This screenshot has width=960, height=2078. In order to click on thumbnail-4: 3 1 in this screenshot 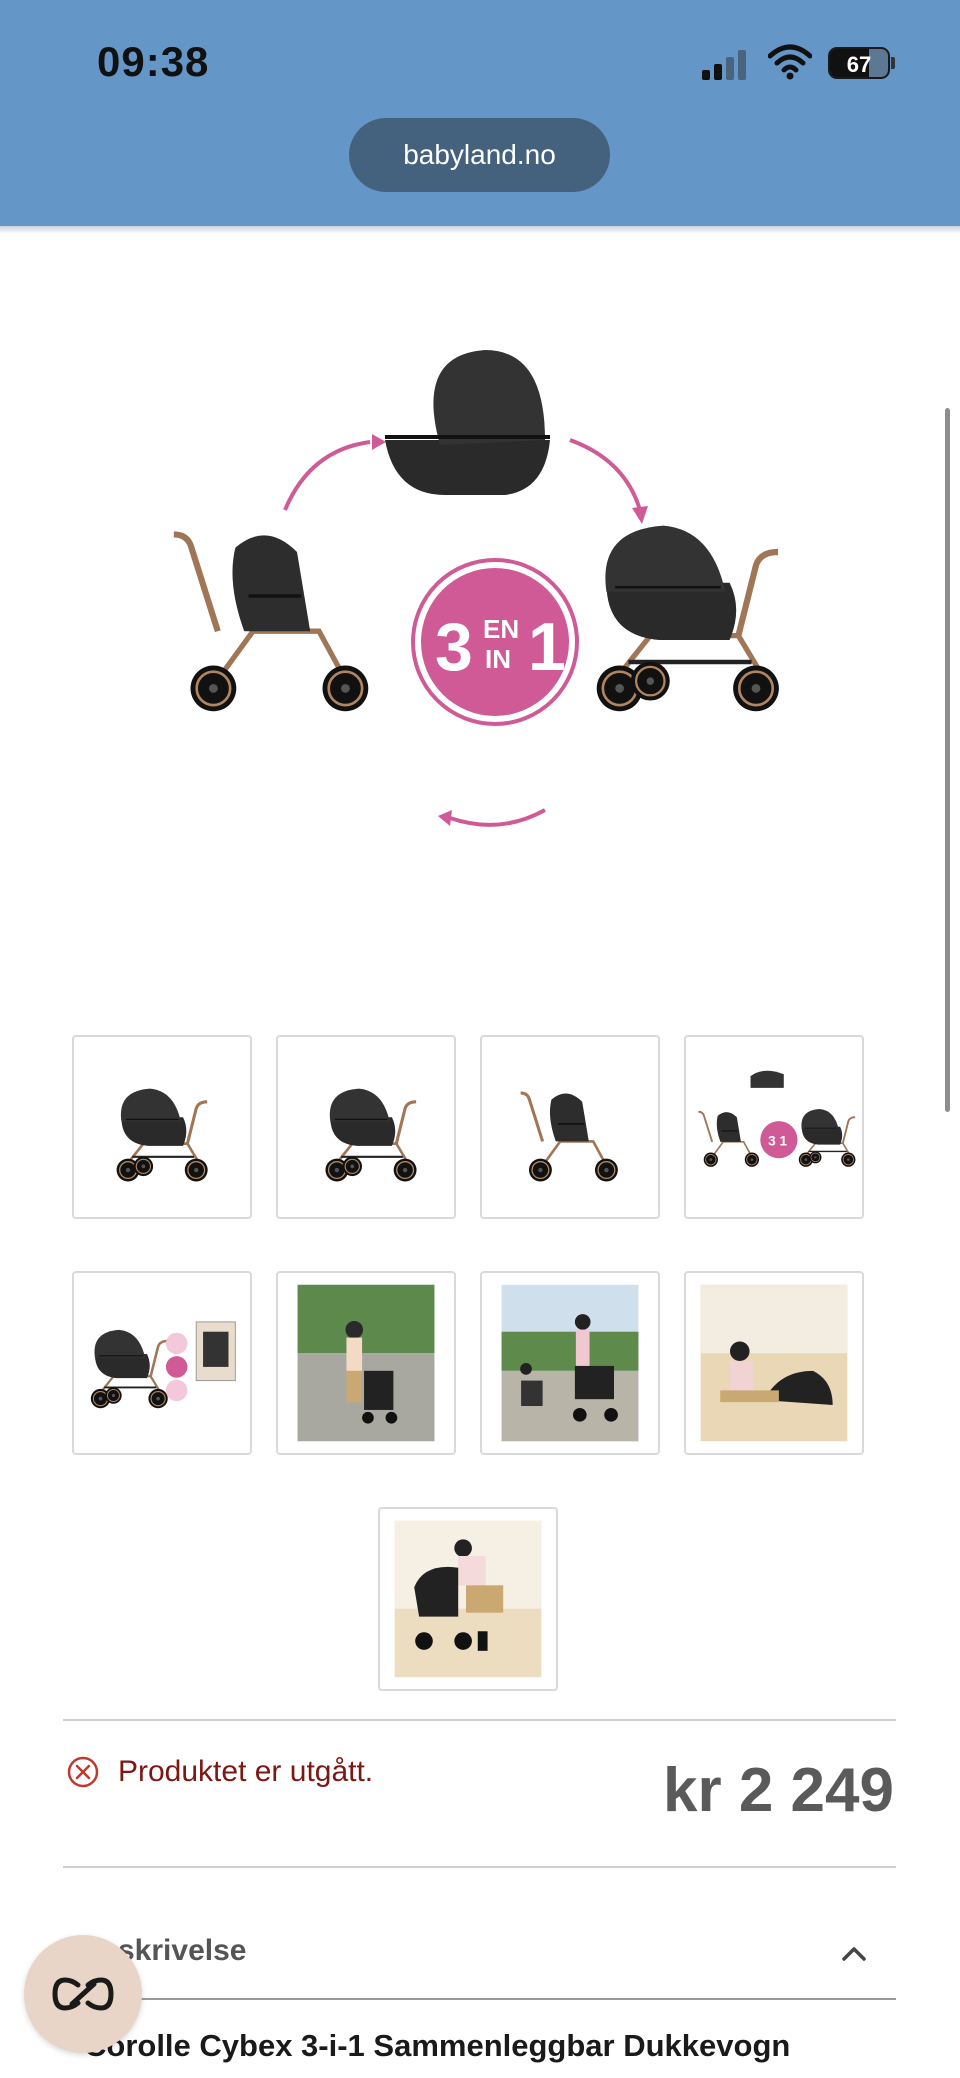, I will do `click(774, 1127)`.